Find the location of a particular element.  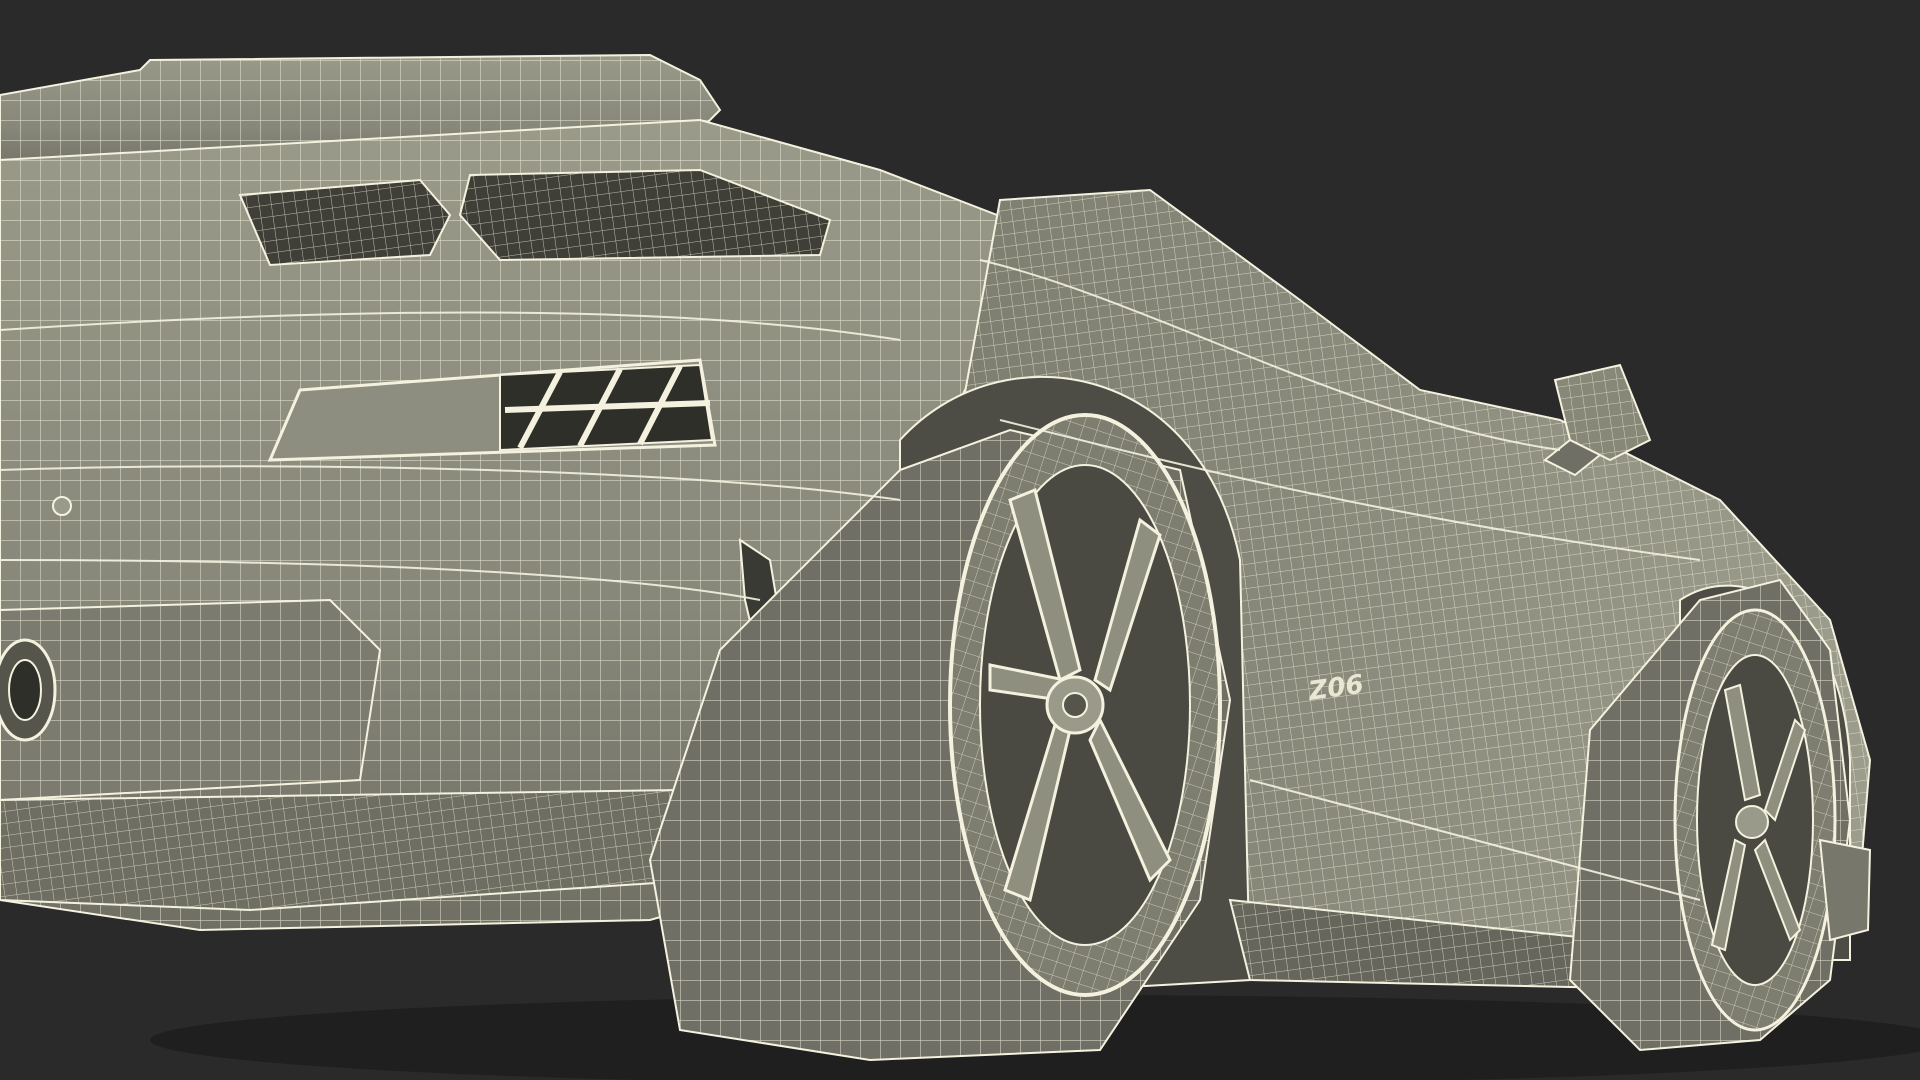

exhaust-tip is located at coordinates (28, 690).